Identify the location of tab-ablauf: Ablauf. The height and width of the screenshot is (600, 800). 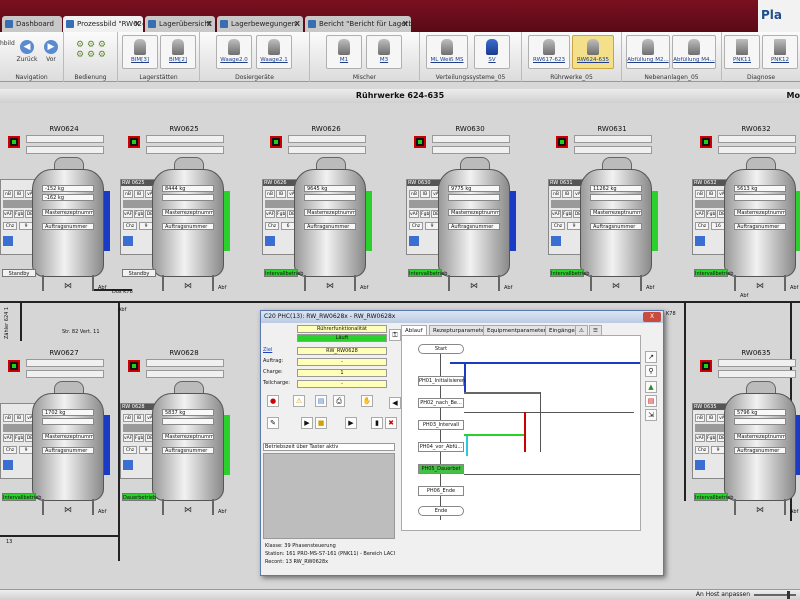
(414, 330).